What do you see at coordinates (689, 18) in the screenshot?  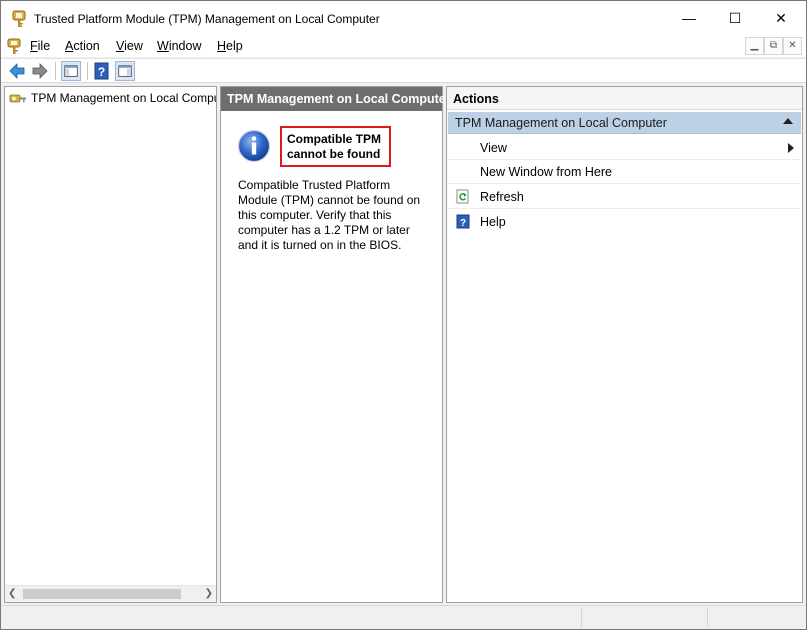 I see `minimize-button: —` at bounding box center [689, 18].